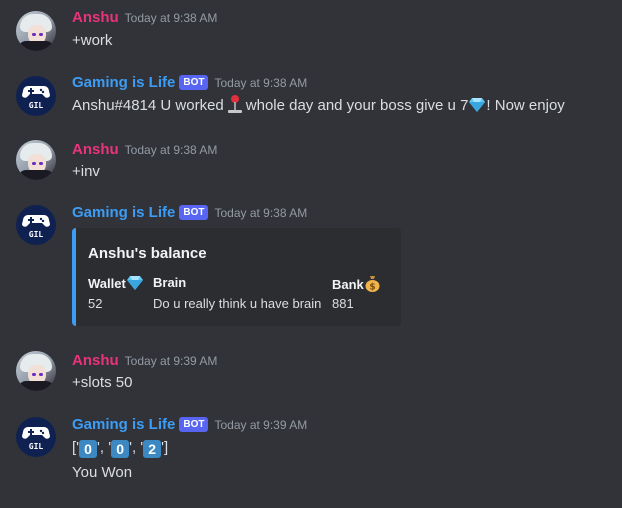  I want to click on slots-bracket: '], so click(165, 447).